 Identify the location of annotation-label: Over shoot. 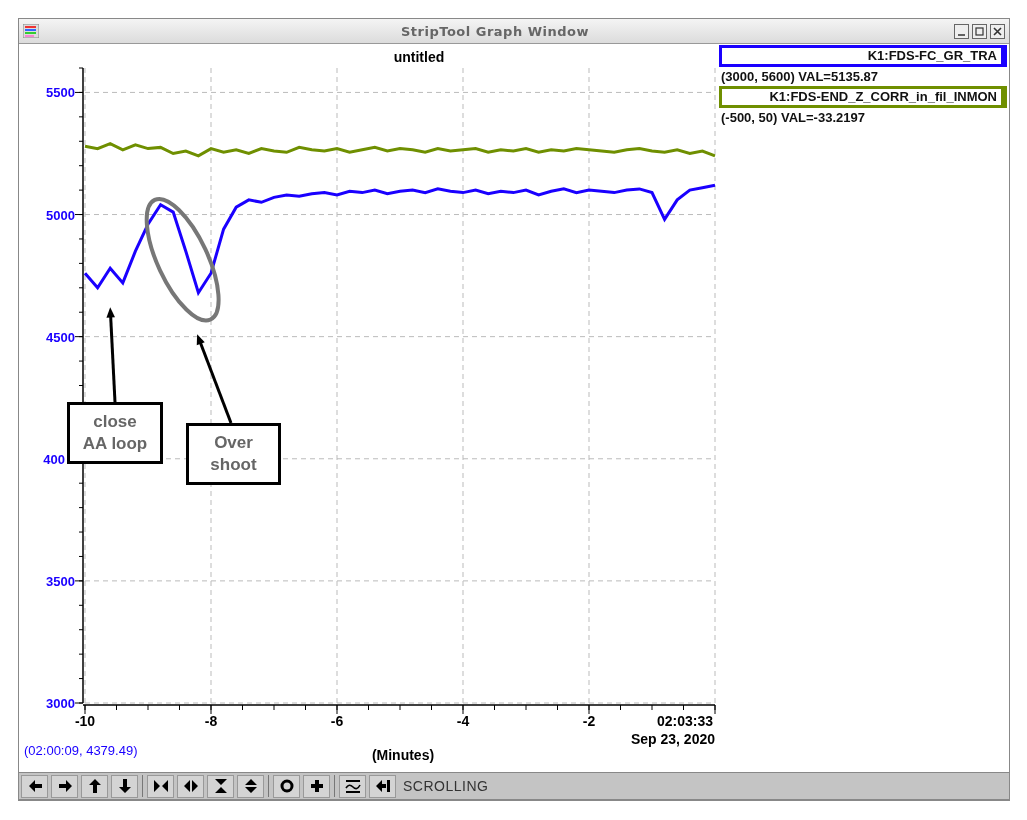
(233, 454).